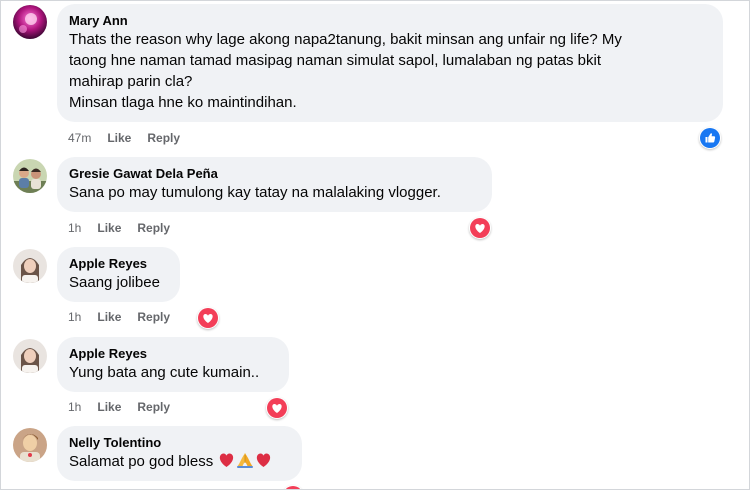 The image size is (750, 490). What do you see at coordinates (710, 138) in the screenshot?
I see `like-icon` at bounding box center [710, 138].